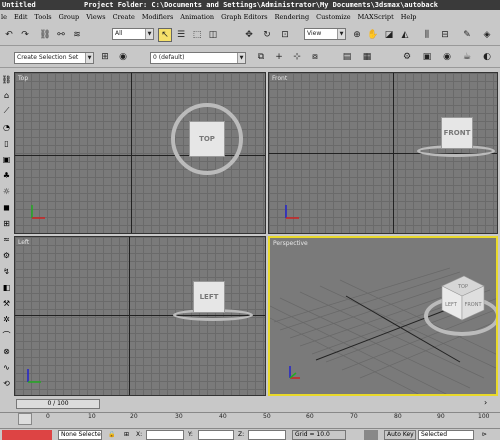 The image size is (500, 440). What do you see at coordinates (487, 57) in the screenshot?
I see `material-icon: ◐` at bounding box center [487, 57].